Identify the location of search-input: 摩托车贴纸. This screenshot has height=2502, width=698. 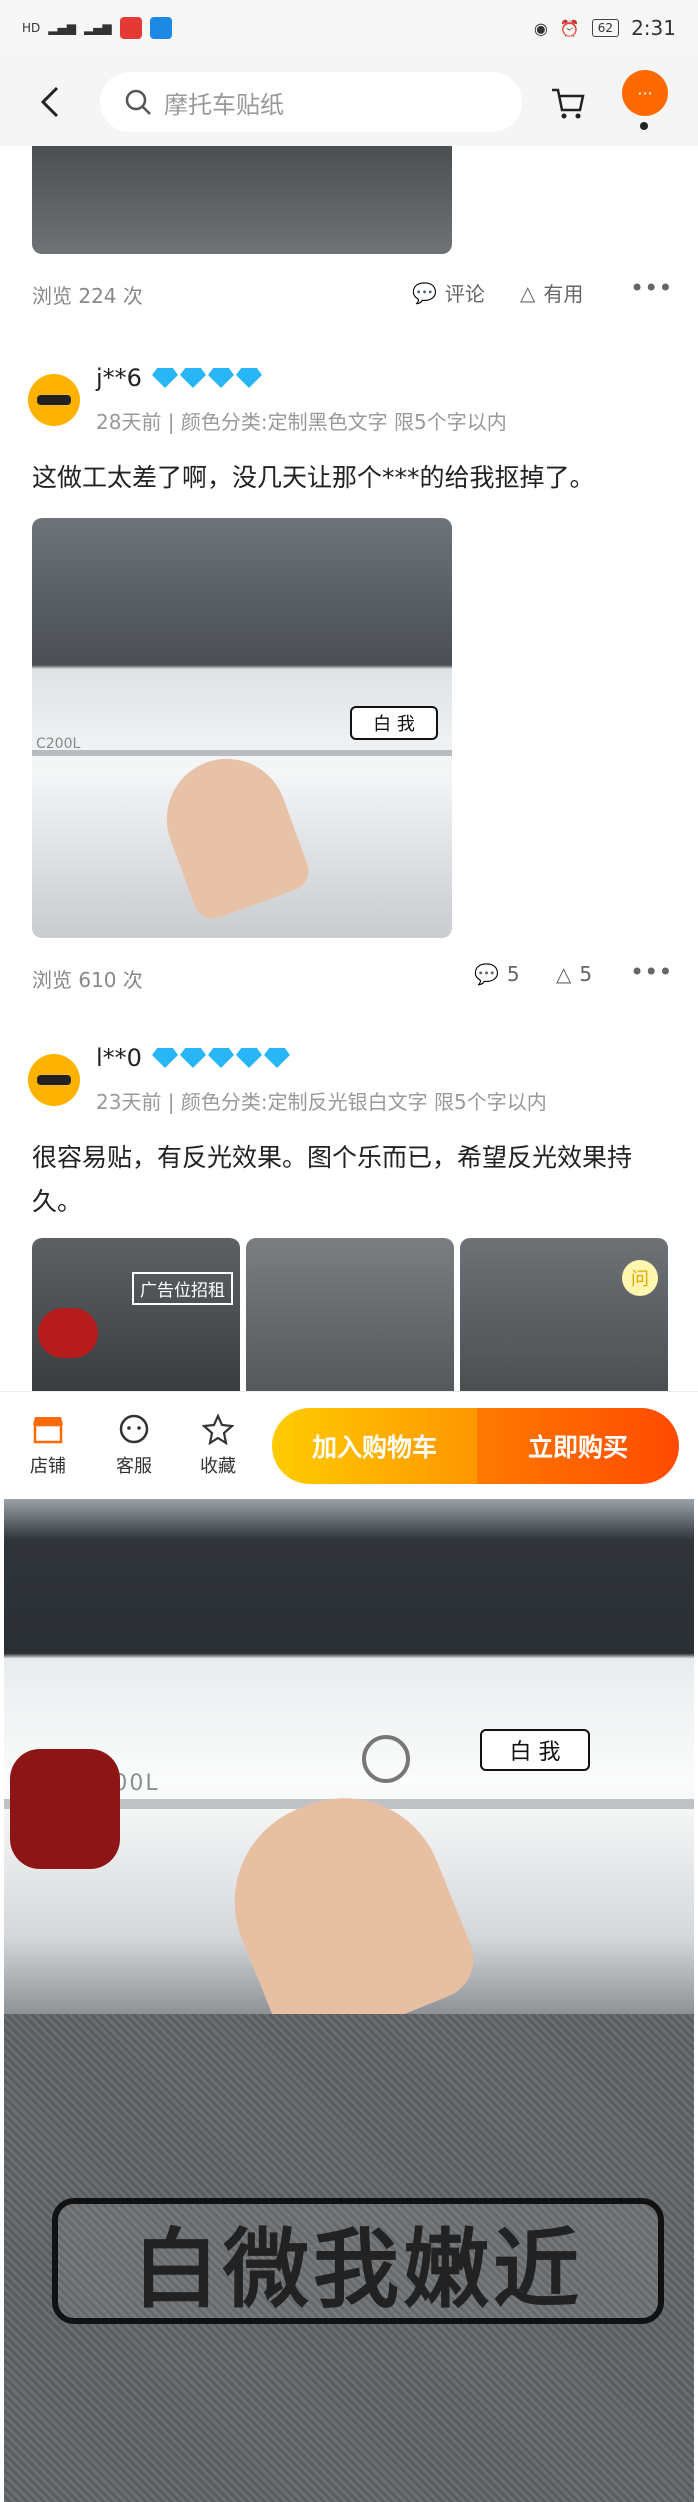
(311, 102).